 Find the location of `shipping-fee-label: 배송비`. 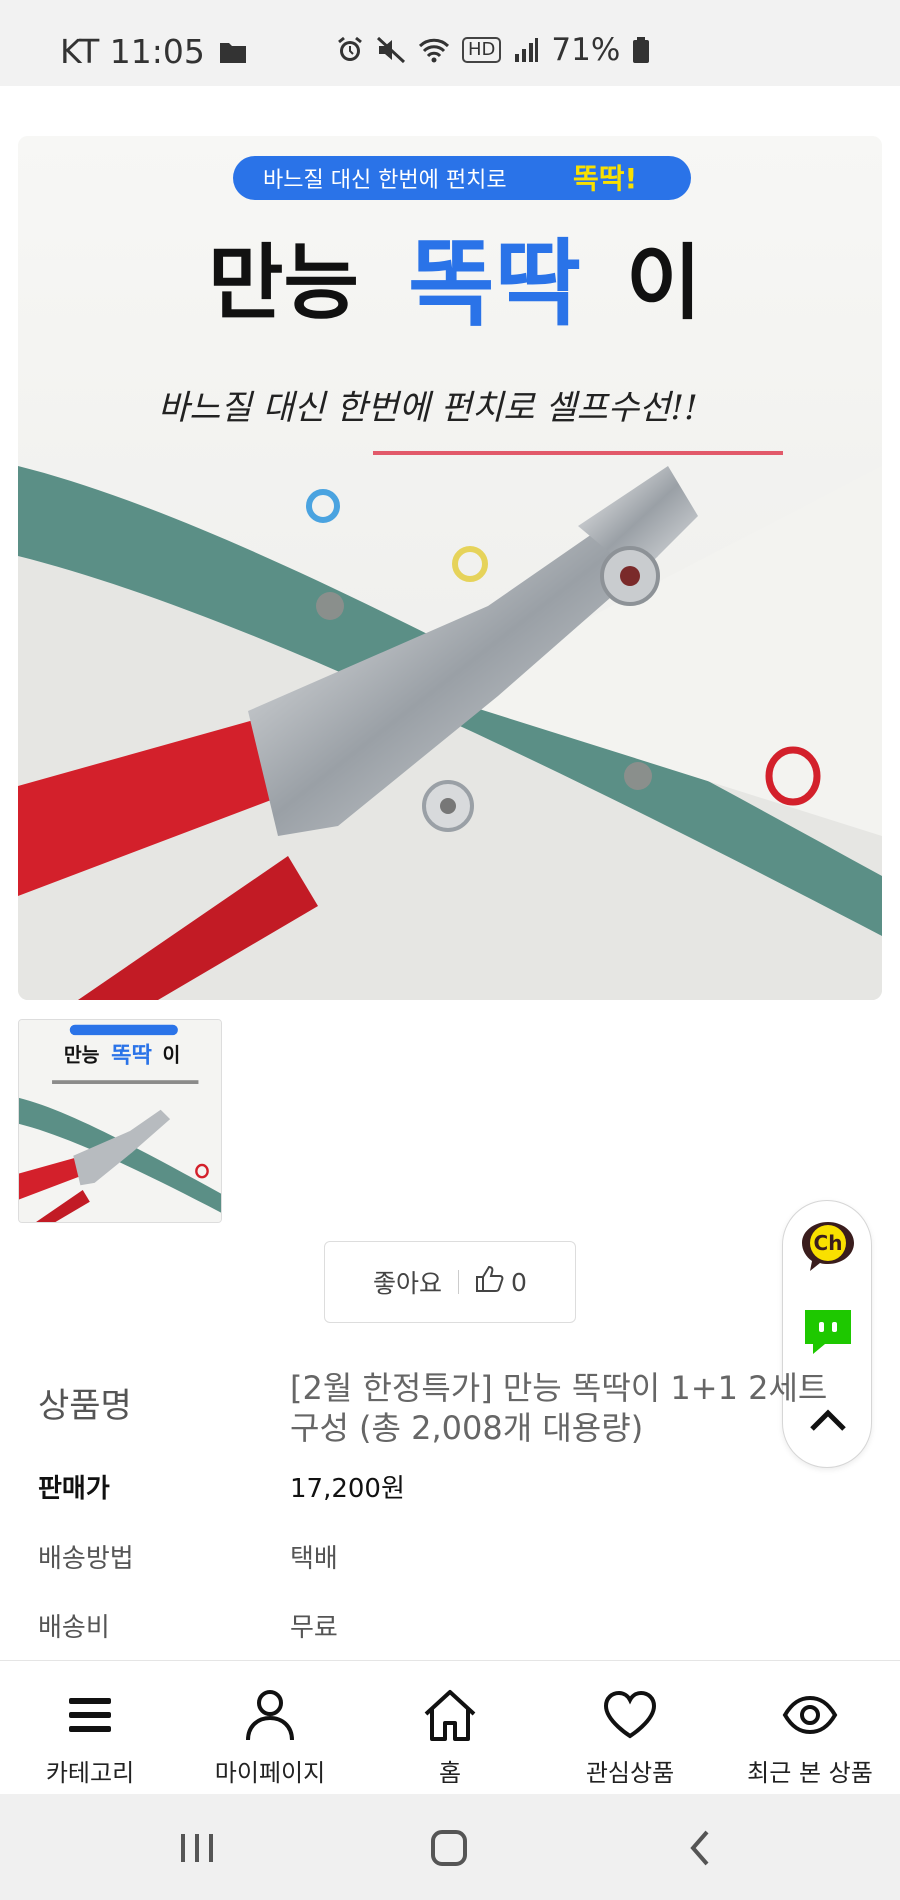

shipping-fee-label: 배송비 is located at coordinates (74, 1628).